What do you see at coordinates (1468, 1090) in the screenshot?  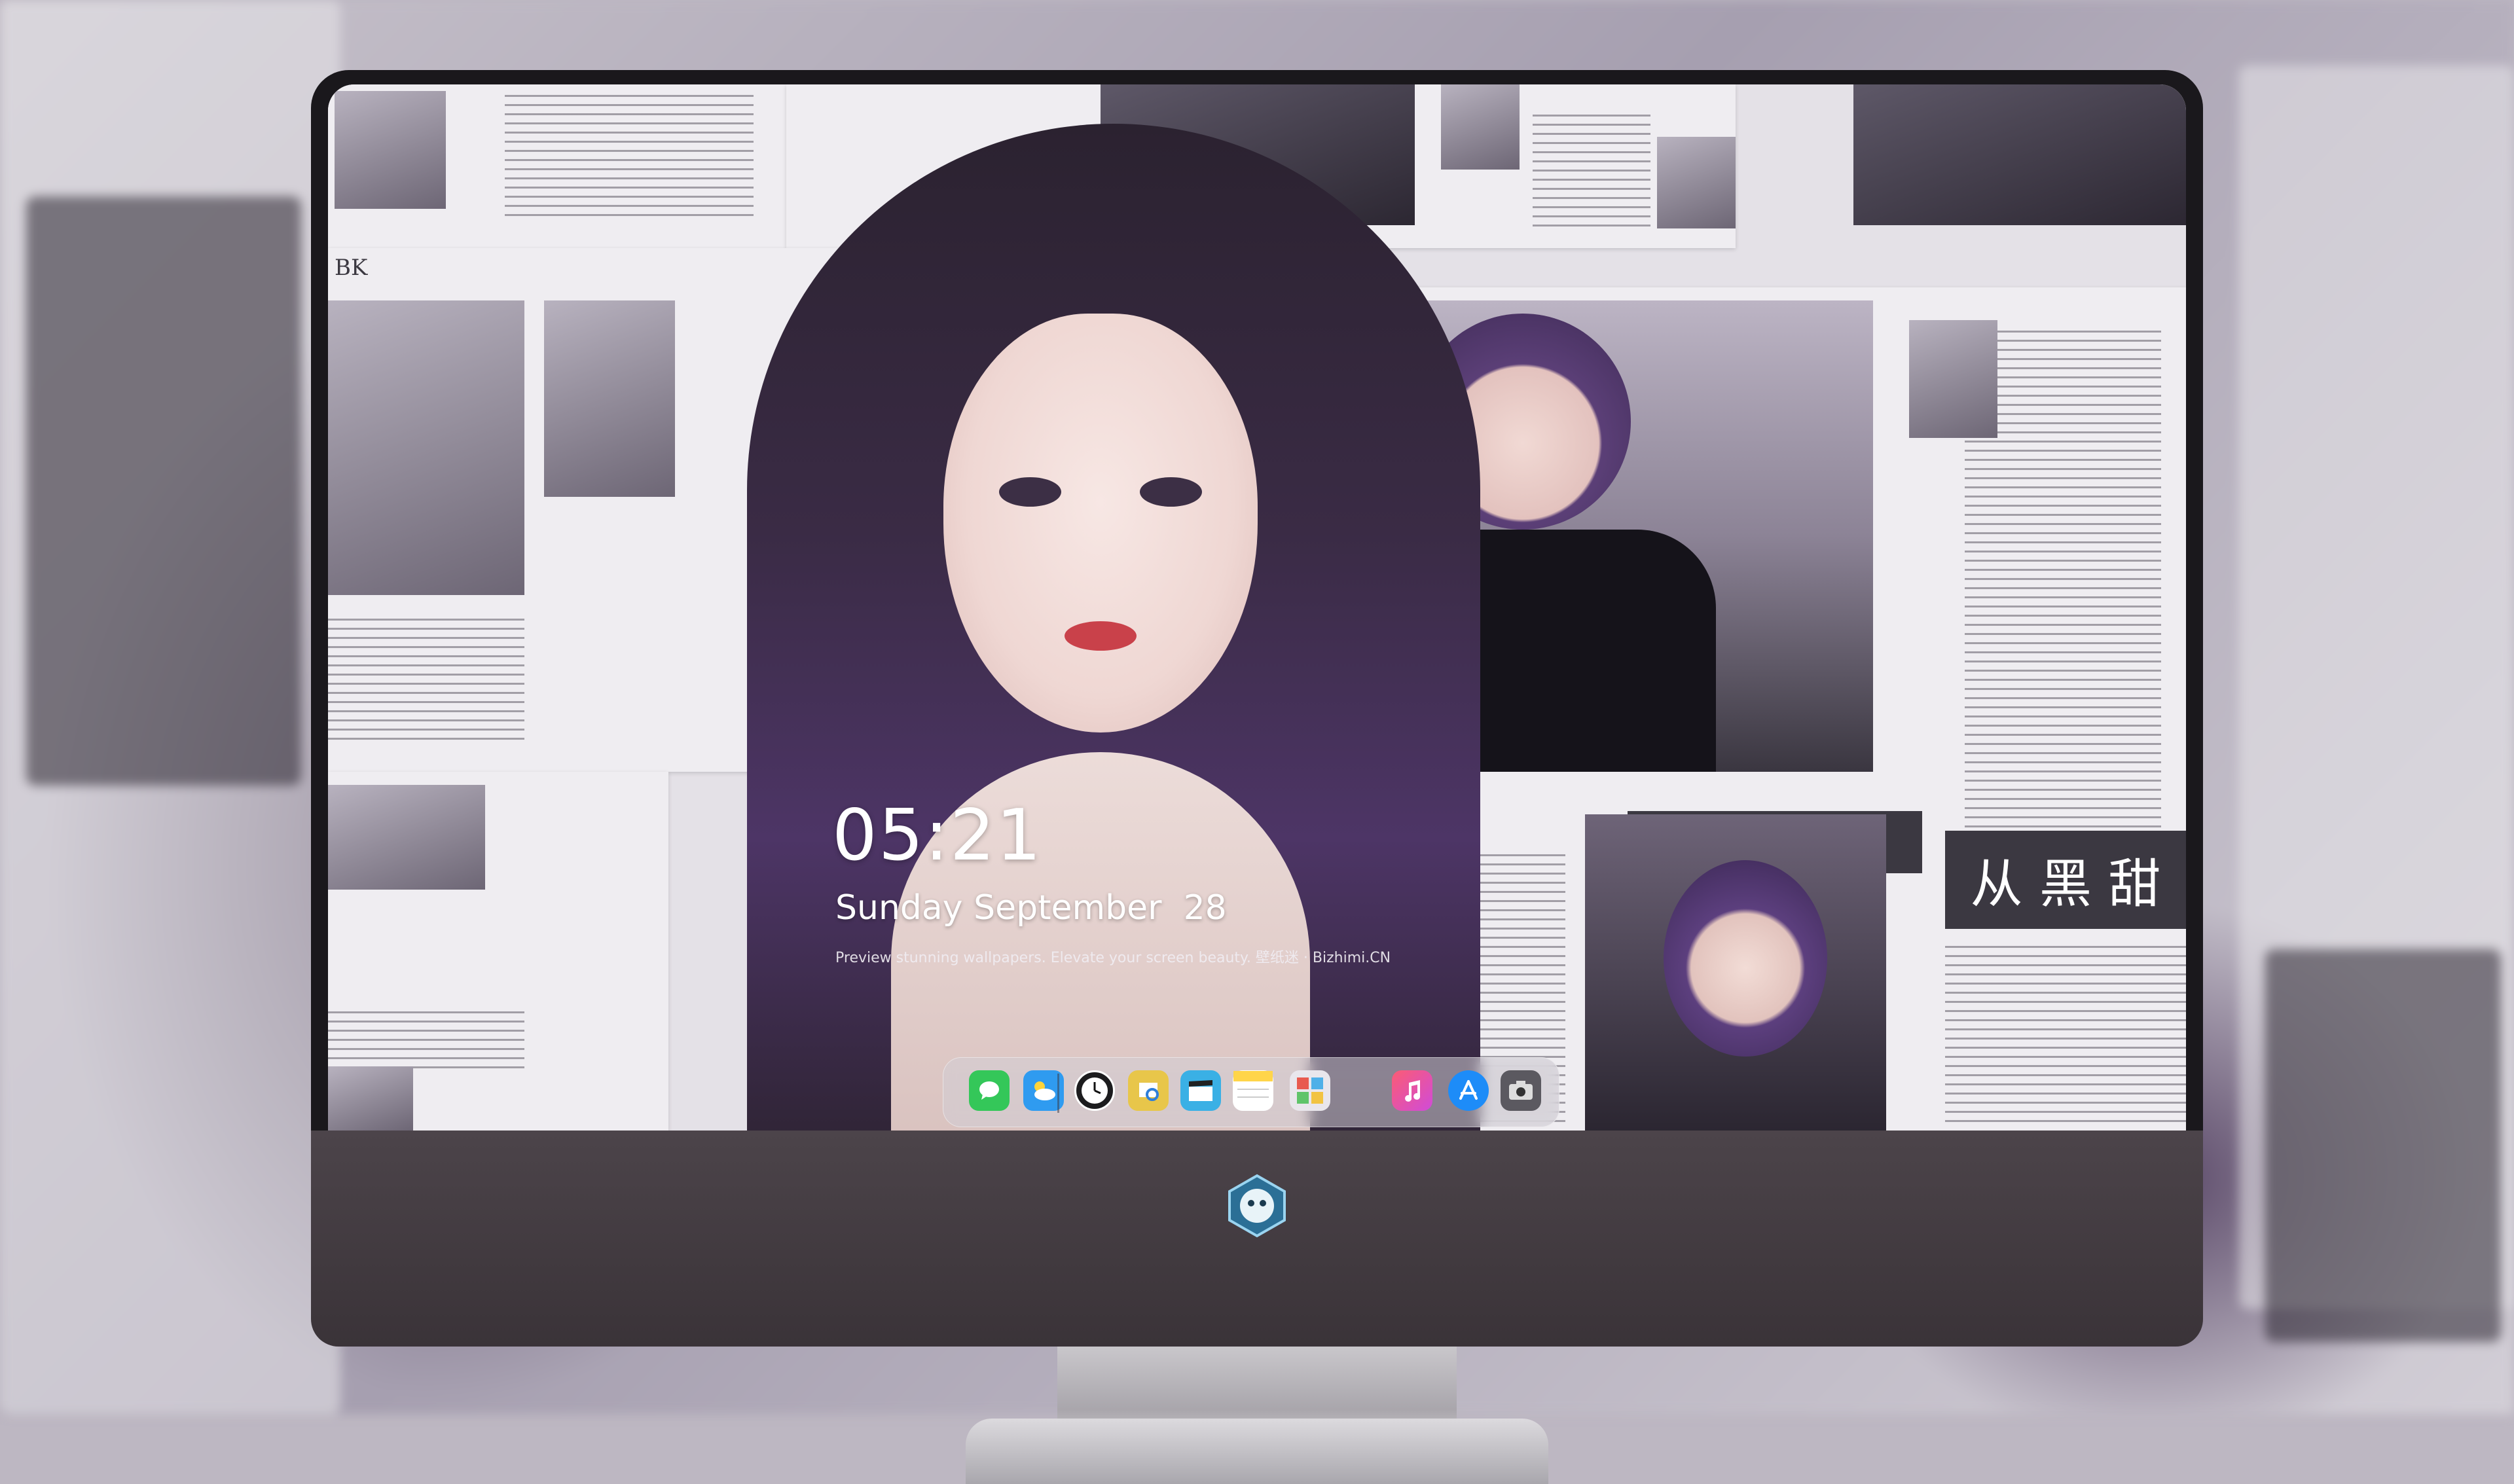 I see `app-store-icon` at bounding box center [1468, 1090].